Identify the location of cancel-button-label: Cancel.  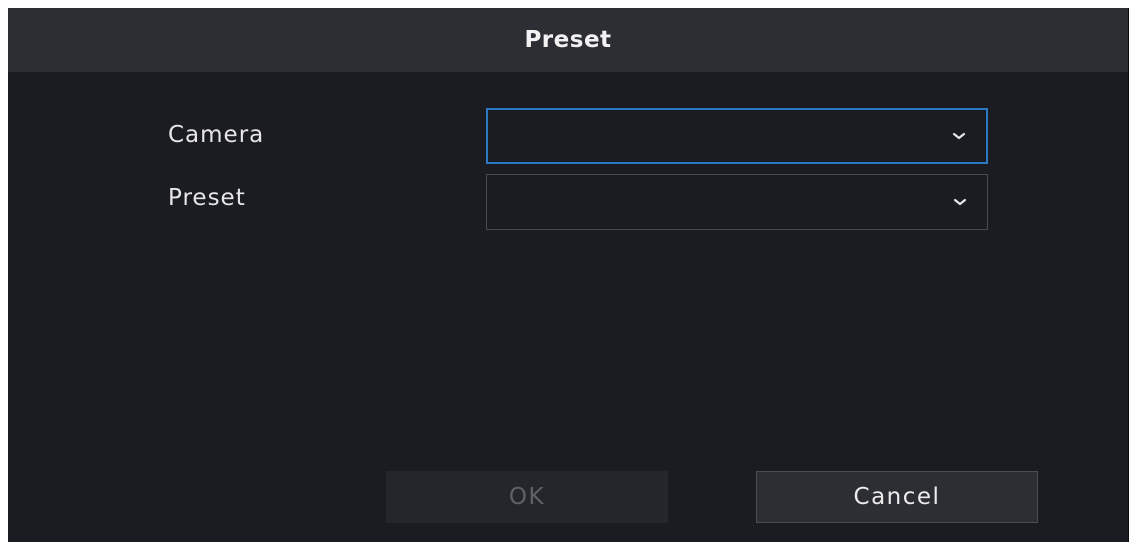
(897, 497).